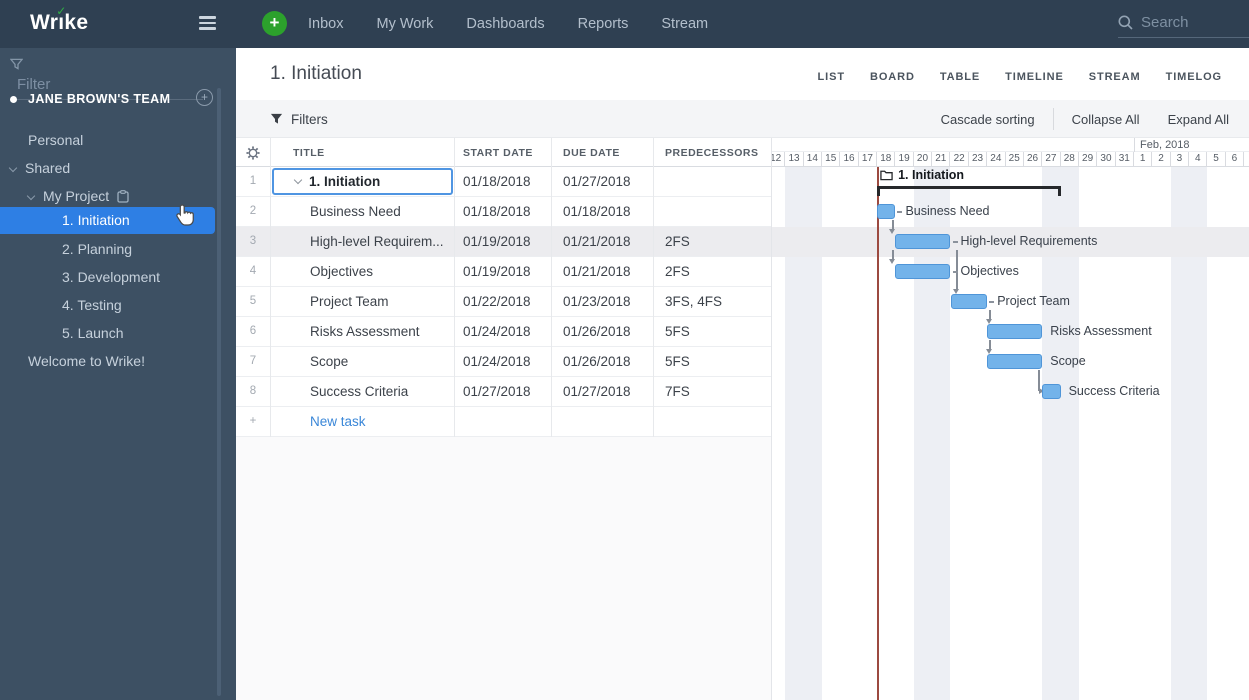  Describe the element at coordinates (947, 211) in the screenshot. I see `gantt-task-label: Business Need` at that location.